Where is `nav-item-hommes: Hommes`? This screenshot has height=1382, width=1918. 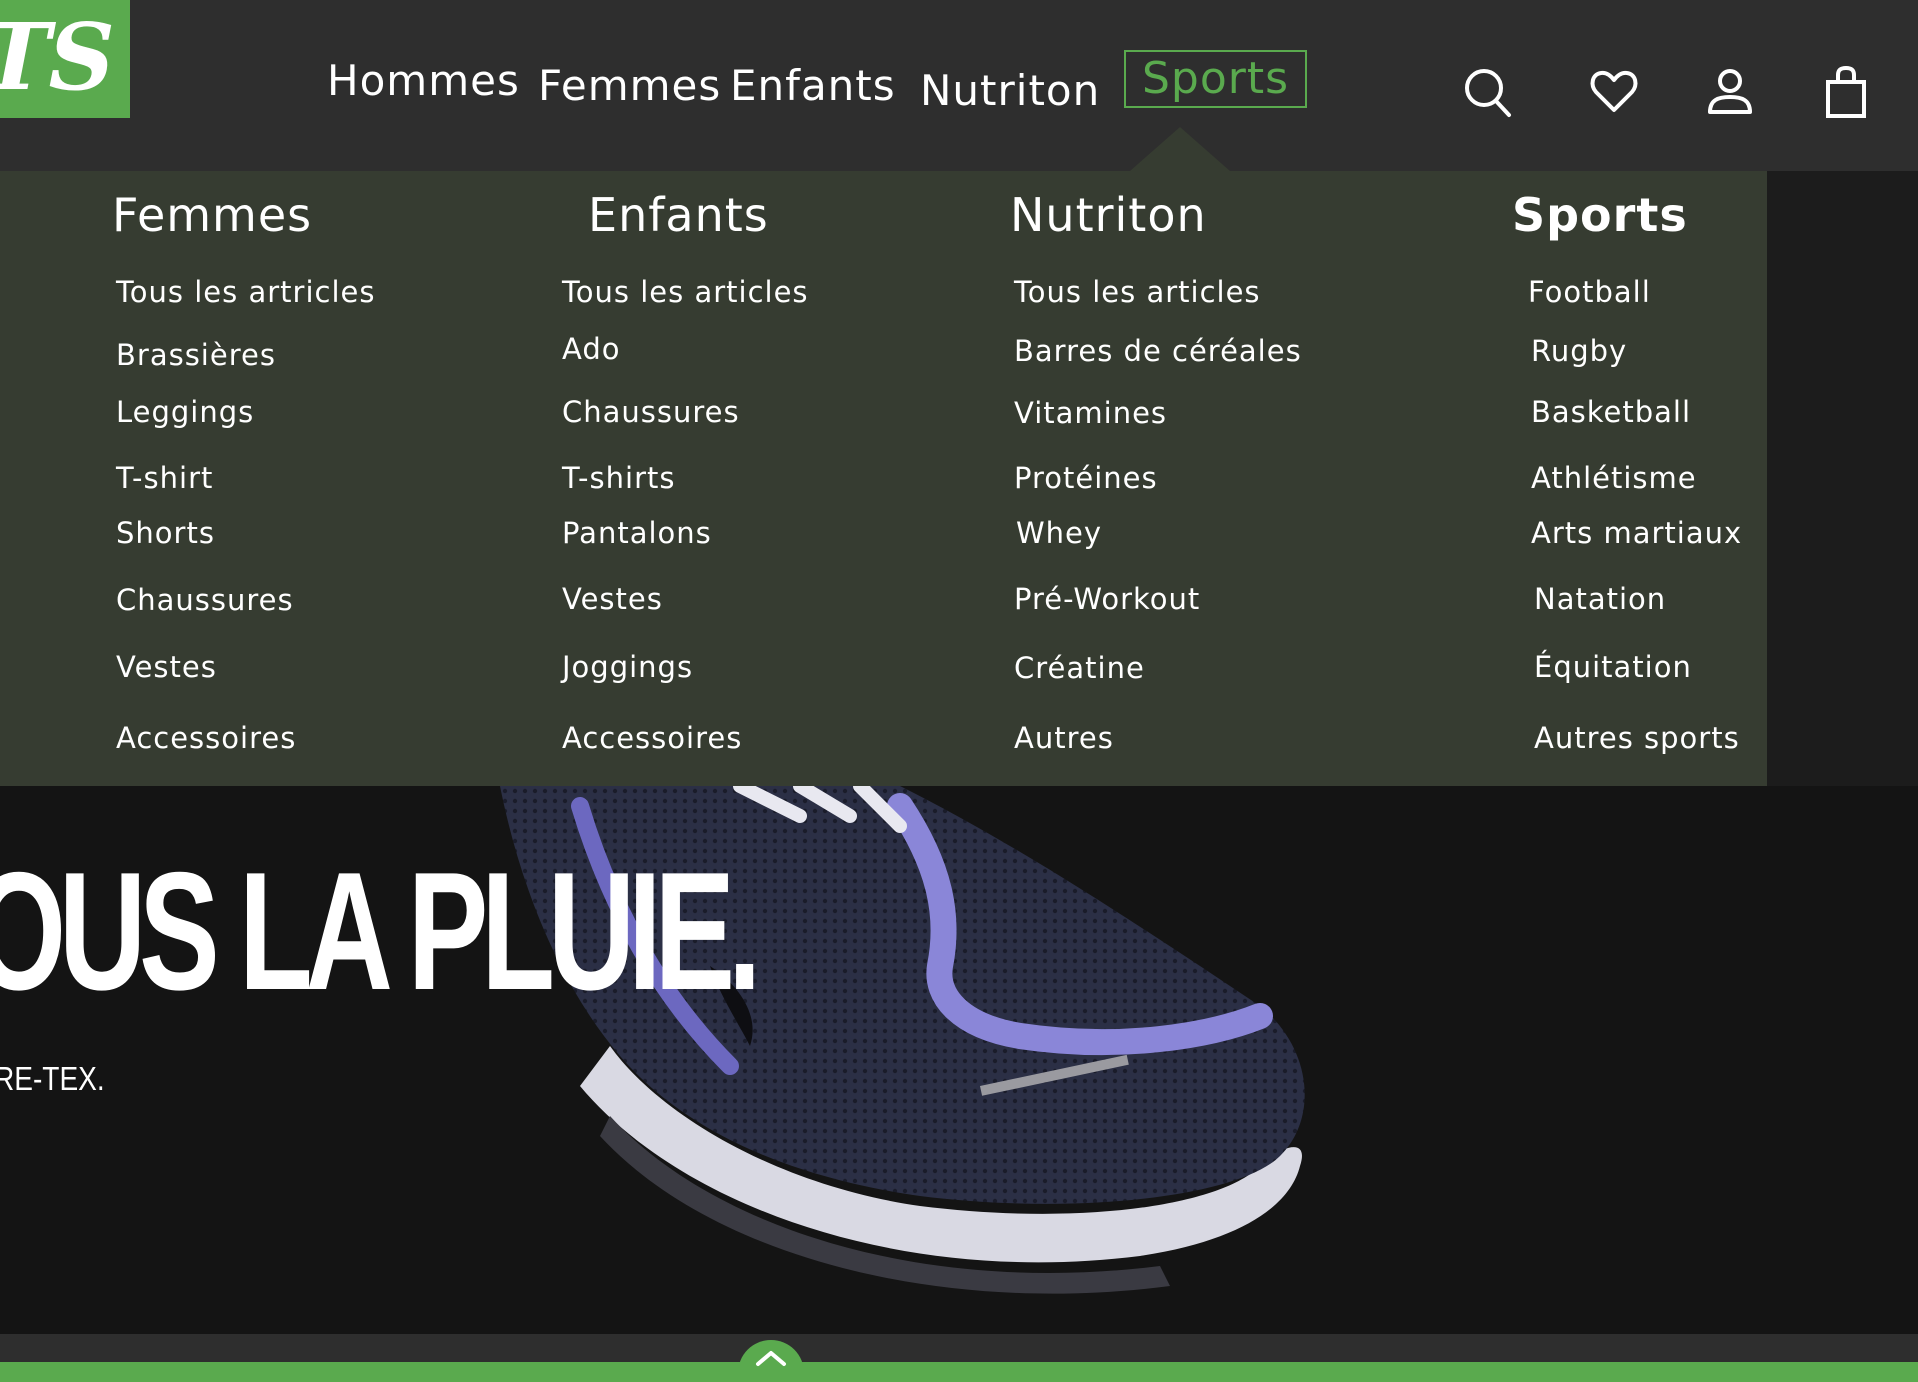 nav-item-hommes: Hommes is located at coordinates (423, 81).